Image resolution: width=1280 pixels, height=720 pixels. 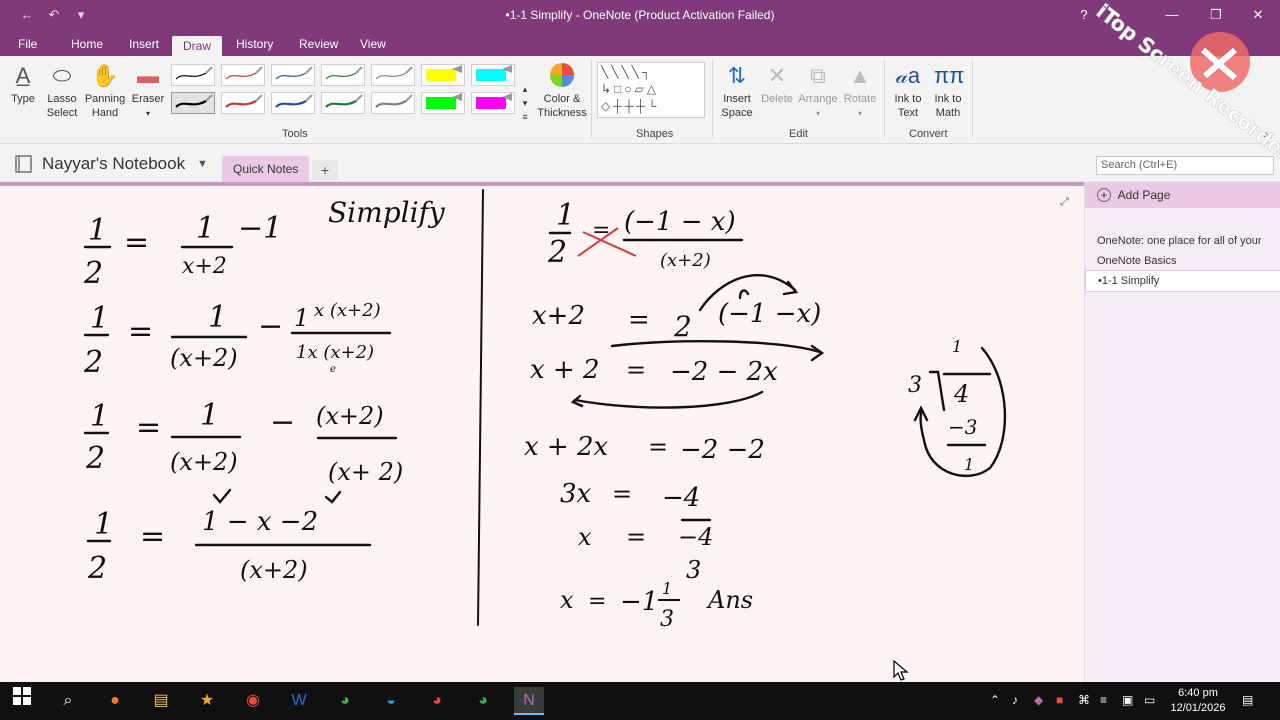 What do you see at coordinates (335, 352) in the screenshot?
I see `svg-text: 1x (x+2)` at bounding box center [335, 352].